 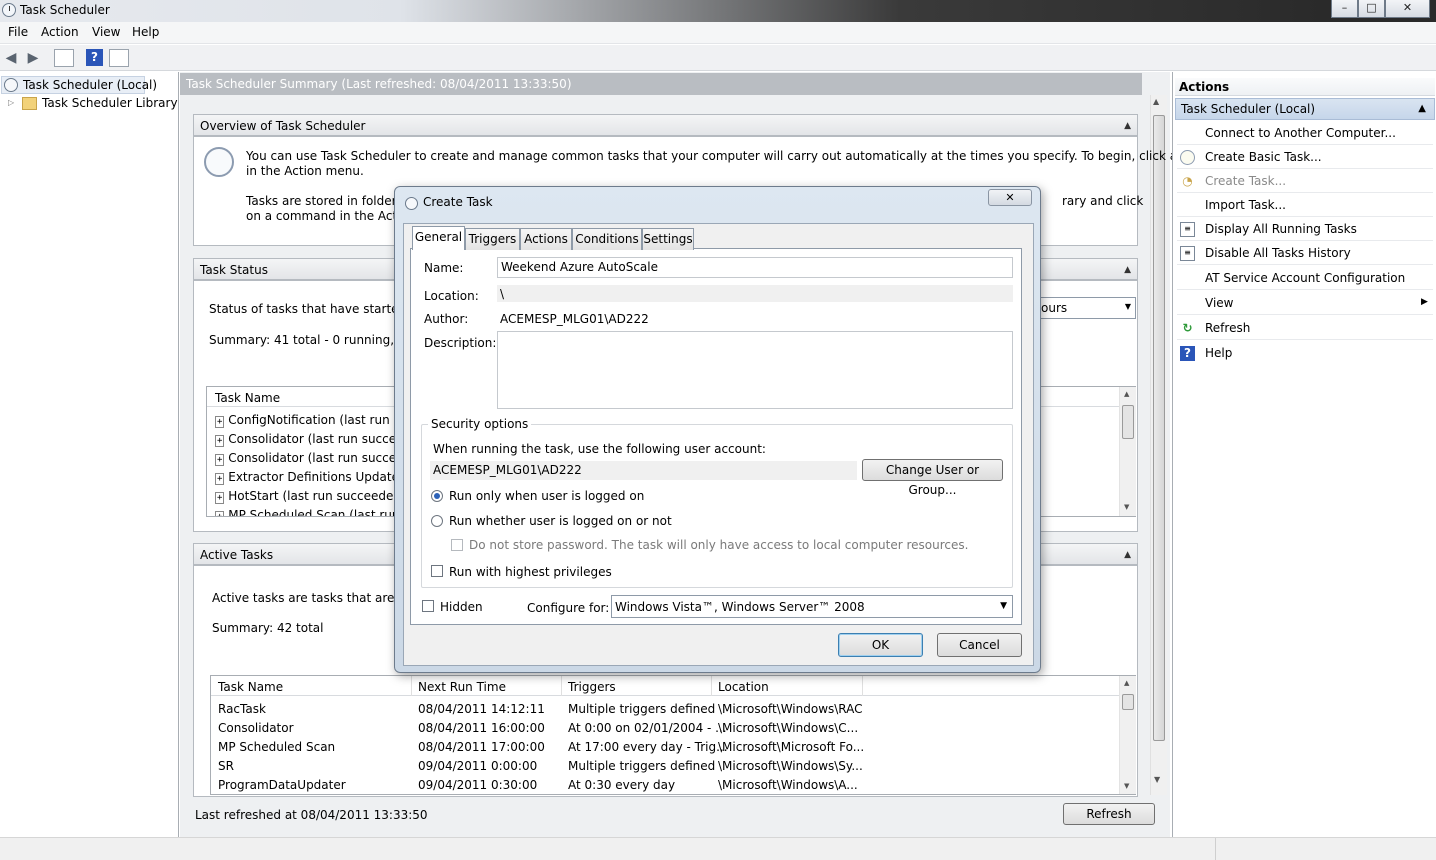 I want to click on table-row: + Extractor Definitions Update Ta, so click(x=315, y=477).